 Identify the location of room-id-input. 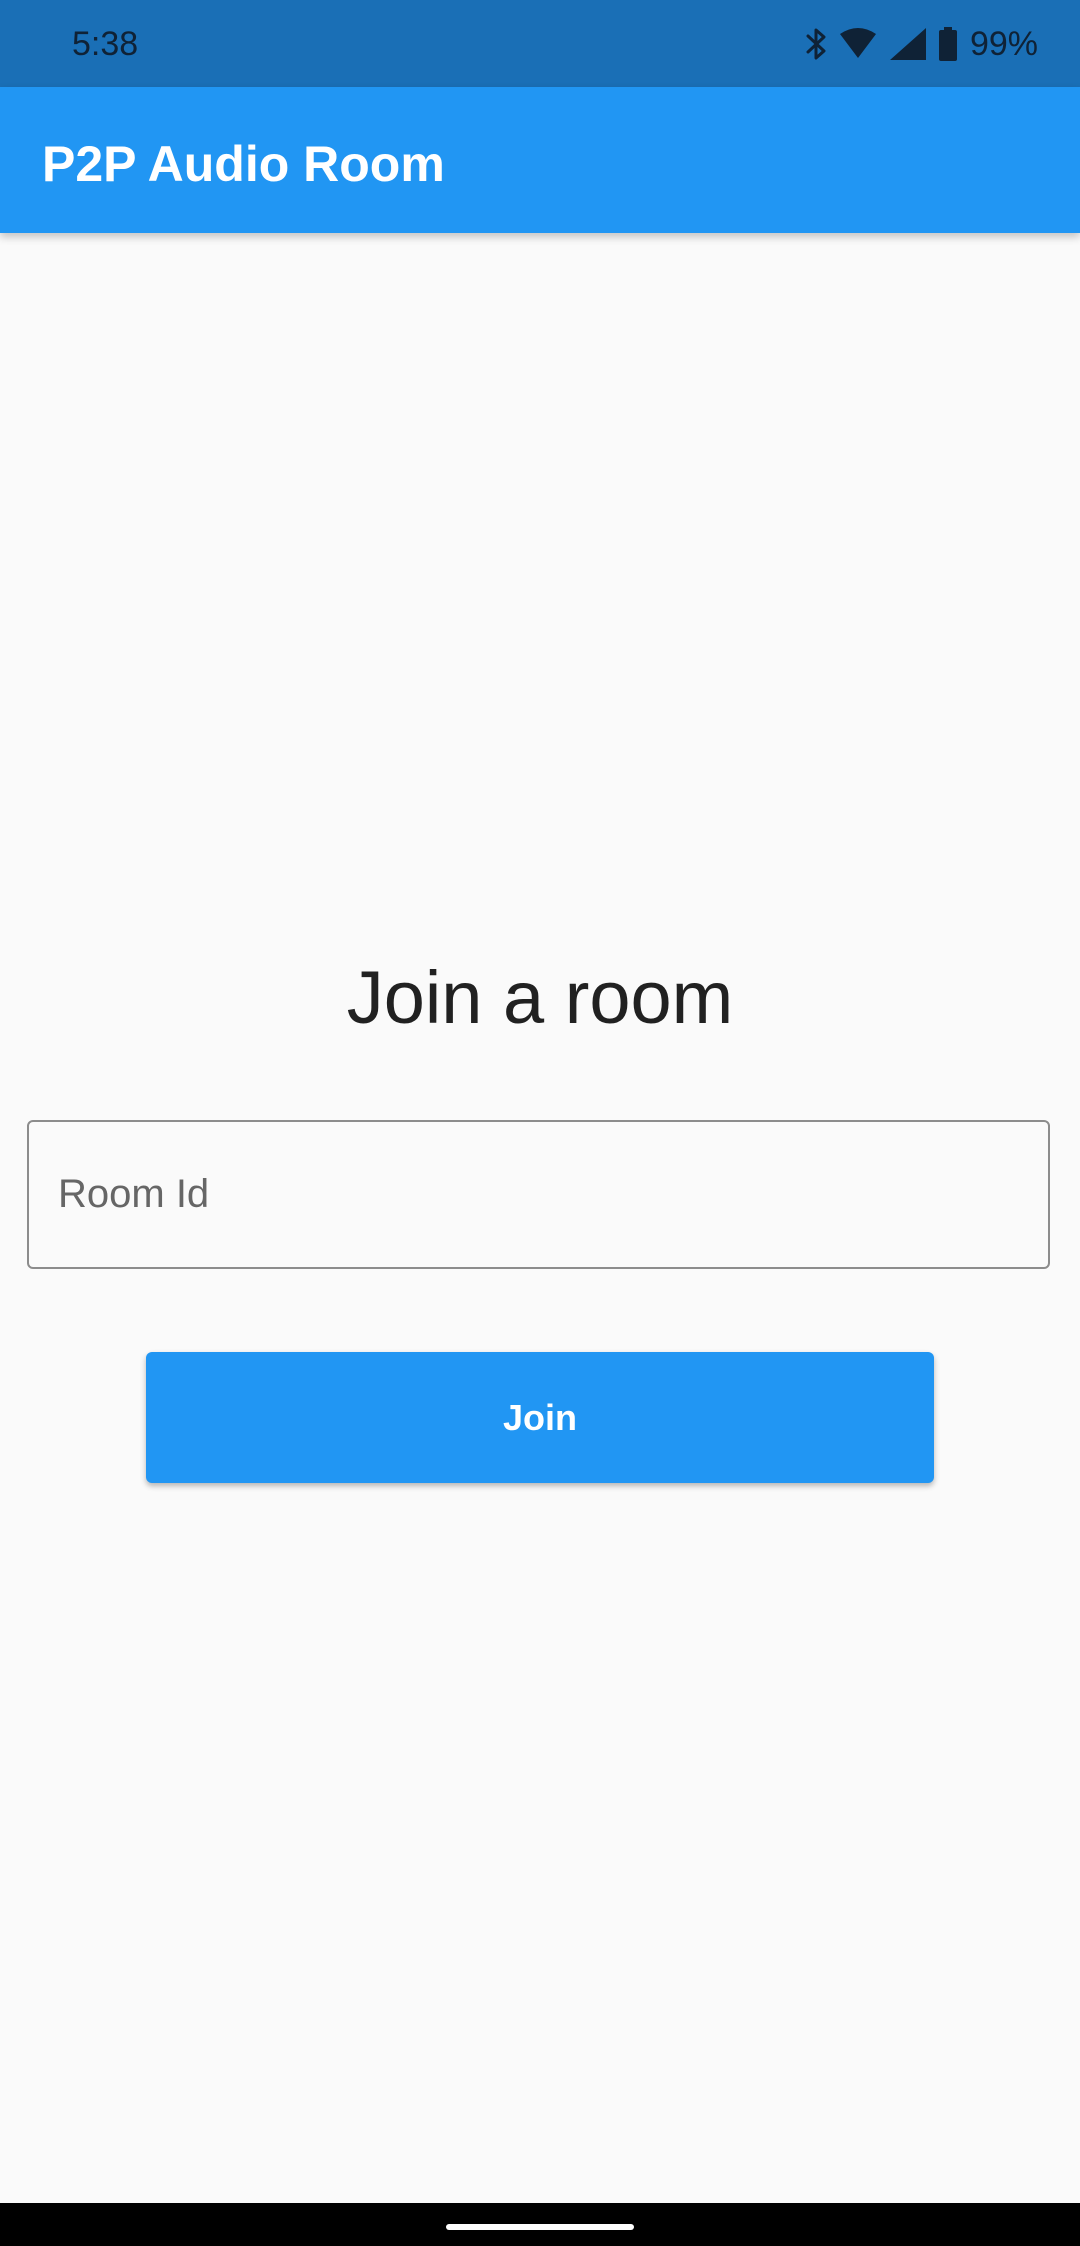
(538, 1194).